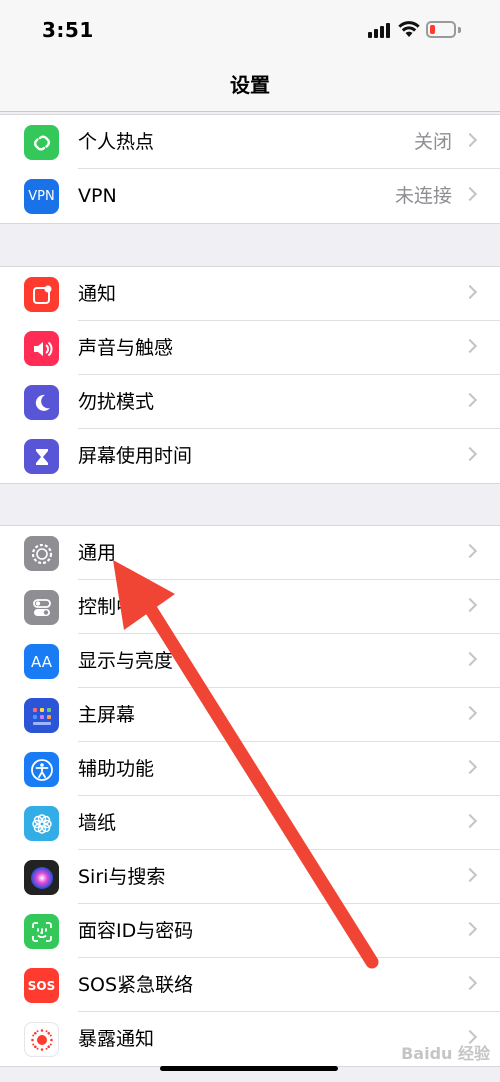 The image size is (500, 1082). What do you see at coordinates (41, 142) in the screenshot?
I see `link-icon` at bounding box center [41, 142].